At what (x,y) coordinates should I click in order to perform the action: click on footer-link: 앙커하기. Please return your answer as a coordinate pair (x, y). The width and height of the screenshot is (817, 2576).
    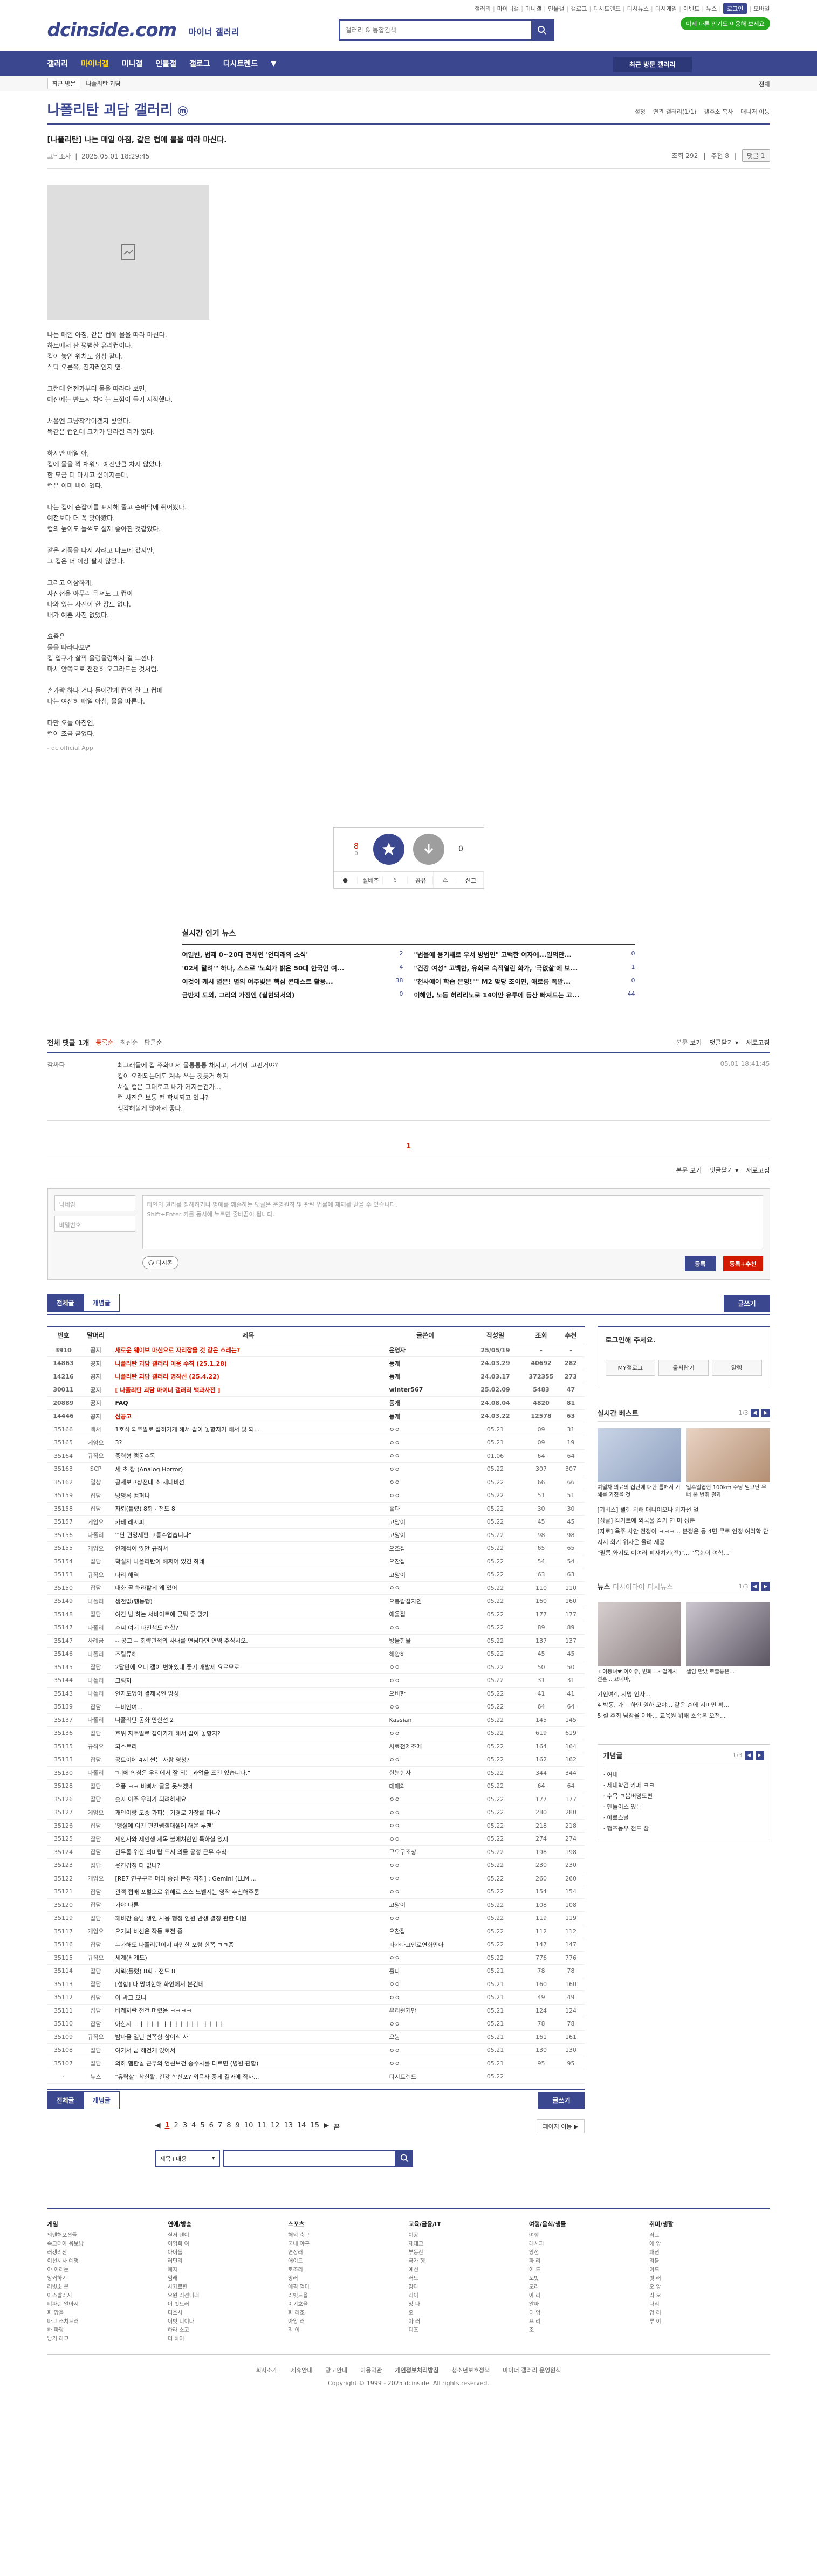
    Looking at the image, I should click on (107, 2279).